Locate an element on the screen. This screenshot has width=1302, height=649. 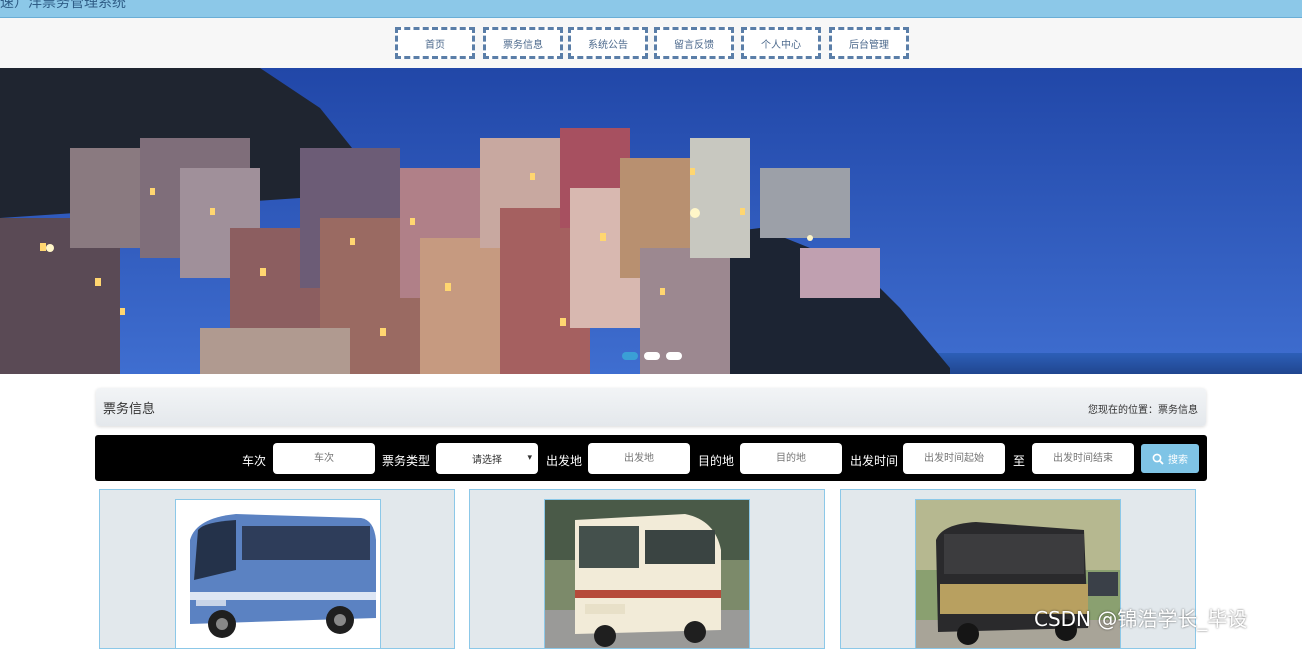
time-start-input is located at coordinates (954, 458).